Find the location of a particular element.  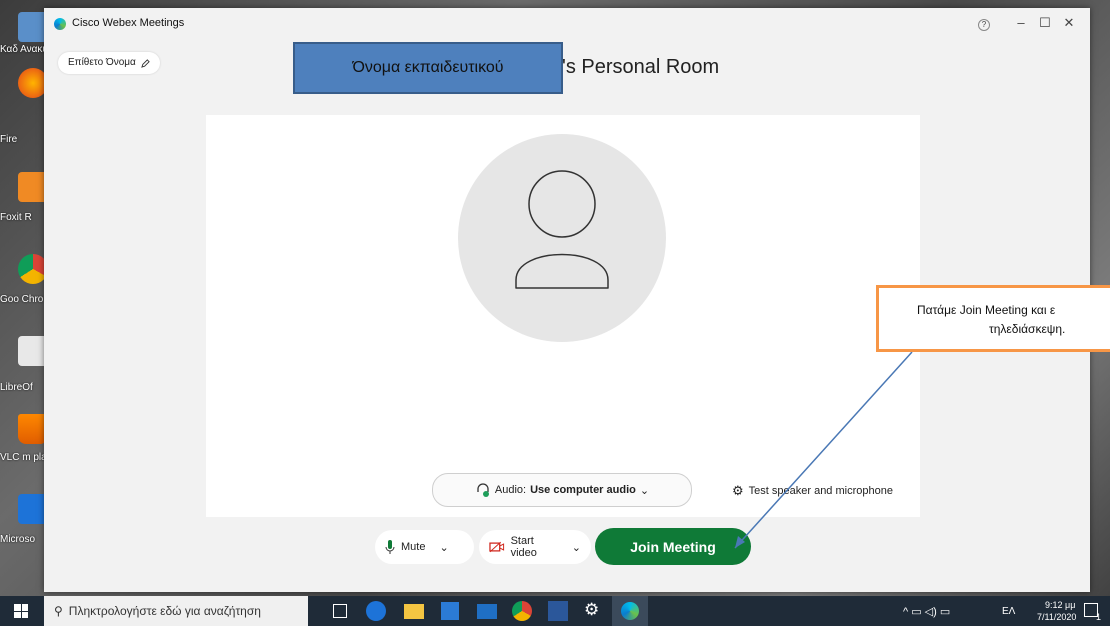

desktop-icon-label: VLC m pla is located at coordinates (22, 457).